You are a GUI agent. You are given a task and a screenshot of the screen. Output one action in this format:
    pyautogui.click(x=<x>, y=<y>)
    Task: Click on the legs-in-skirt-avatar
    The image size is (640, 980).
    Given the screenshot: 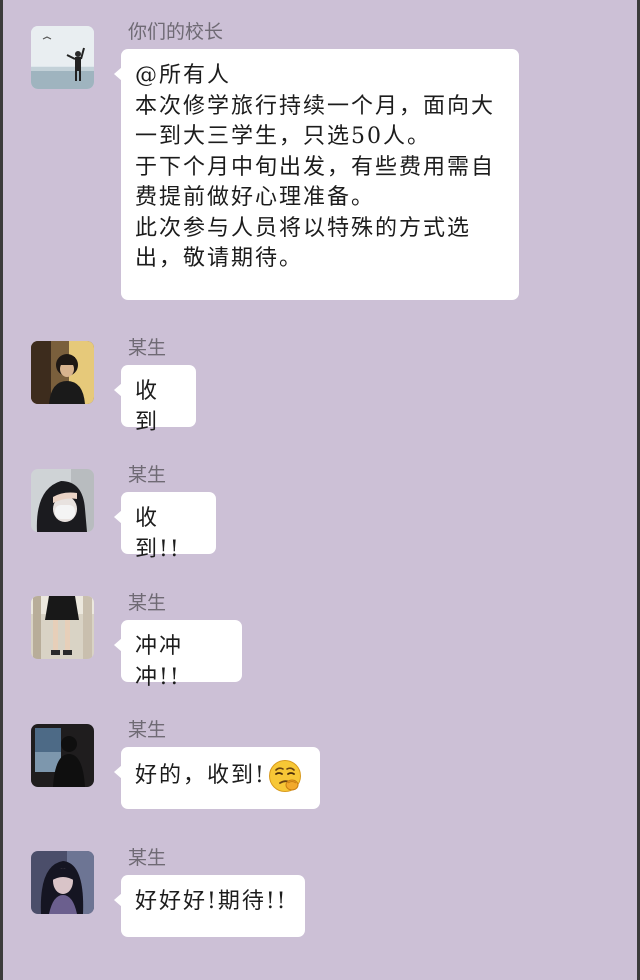 What is the action you would take?
    pyautogui.click(x=62, y=627)
    